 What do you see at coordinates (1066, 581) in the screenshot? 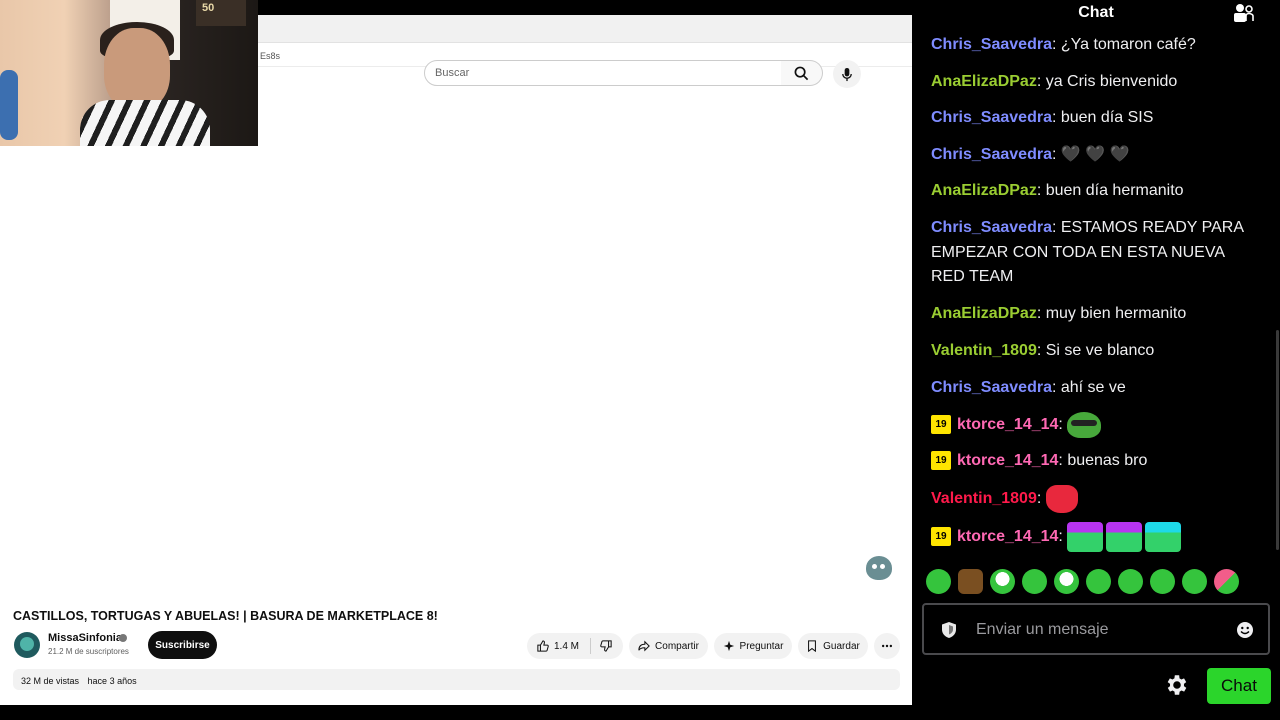
I see `emote-ghost` at bounding box center [1066, 581].